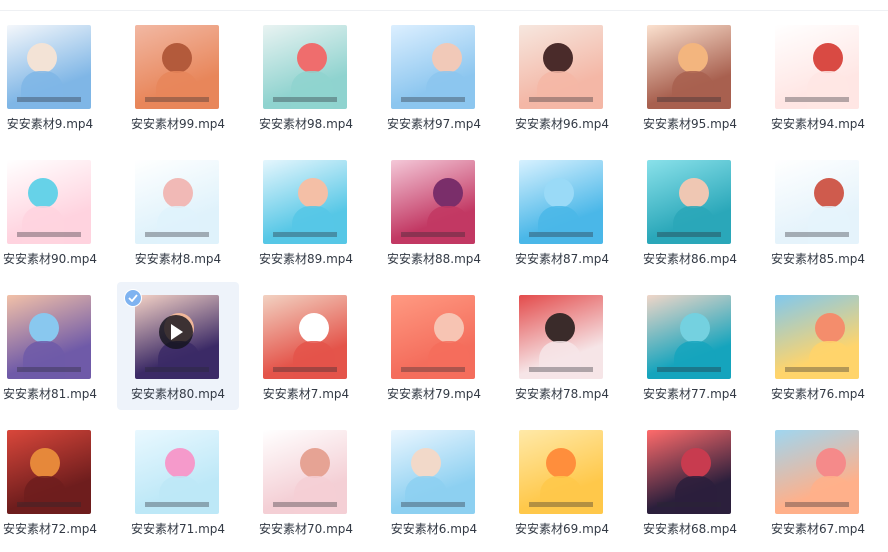  I want to click on file-tile: 安安素材76.mp4, so click(818, 346).